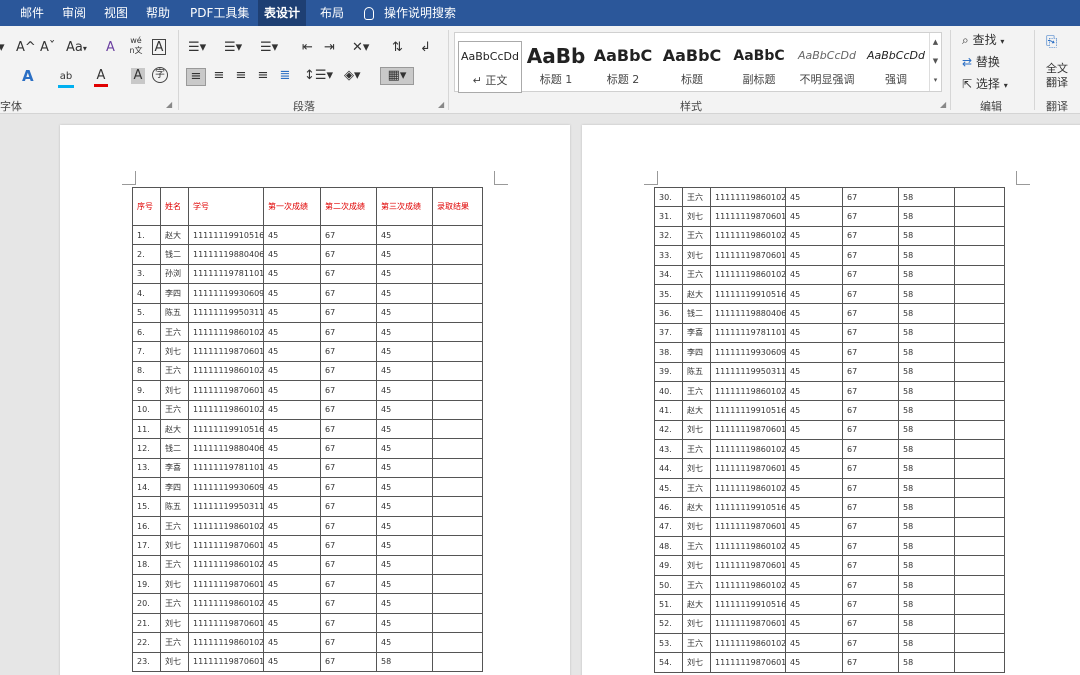 The width and height of the screenshot is (1080, 675). I want to click on cell-student-id: 11111119910516, so click(748, 507).